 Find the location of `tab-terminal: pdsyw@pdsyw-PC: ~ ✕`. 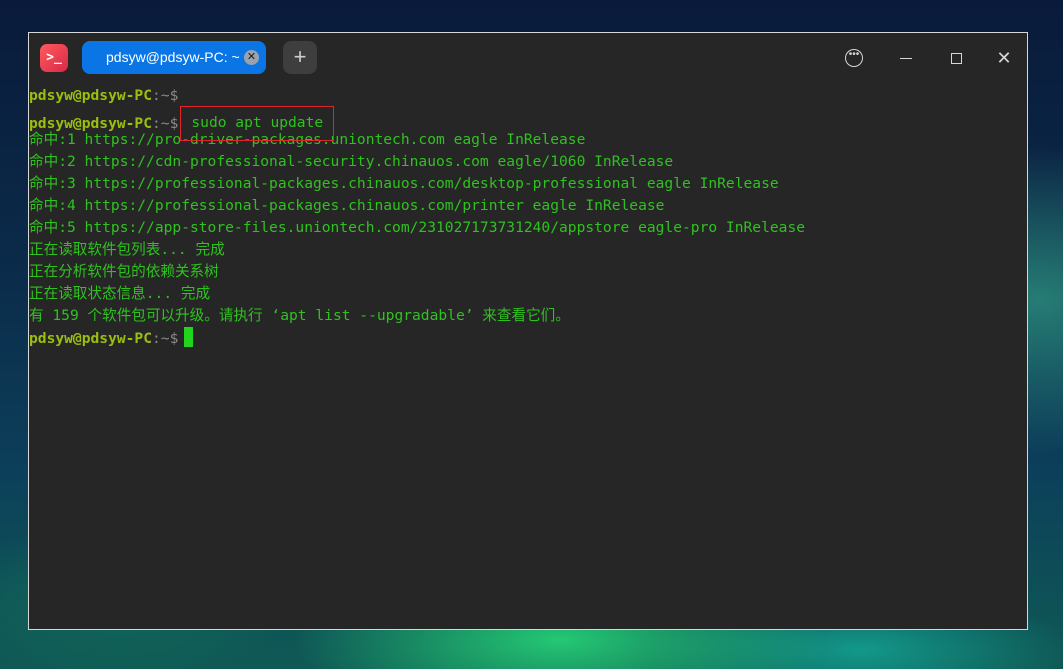

tab-terminal: pdsyw@pdsyw-PC: ~ ✕ is located at coordinates (174, 57).